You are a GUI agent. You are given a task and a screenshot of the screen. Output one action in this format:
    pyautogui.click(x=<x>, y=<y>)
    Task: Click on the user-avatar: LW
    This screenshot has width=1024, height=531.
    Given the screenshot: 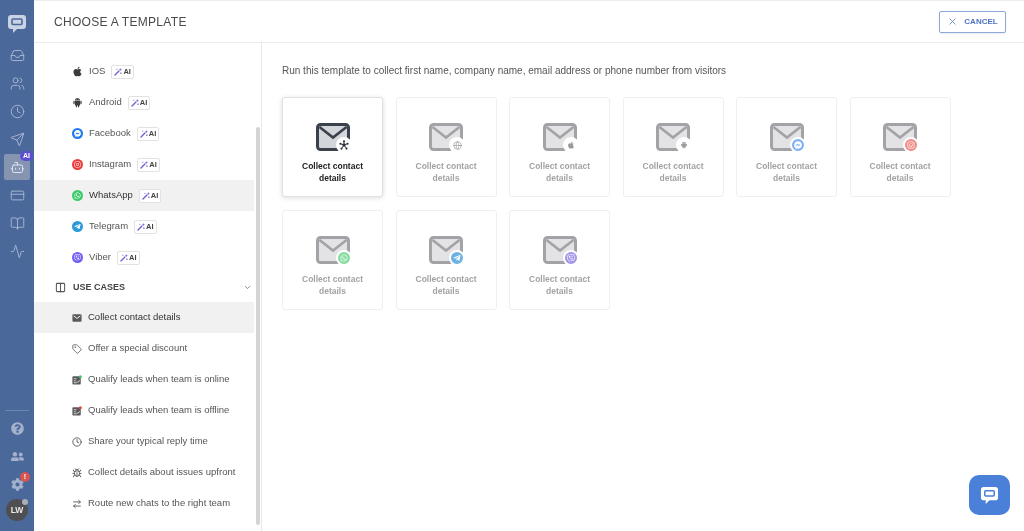 What is the action you would take?
    pyautogui.click(x=17, y=510)
    